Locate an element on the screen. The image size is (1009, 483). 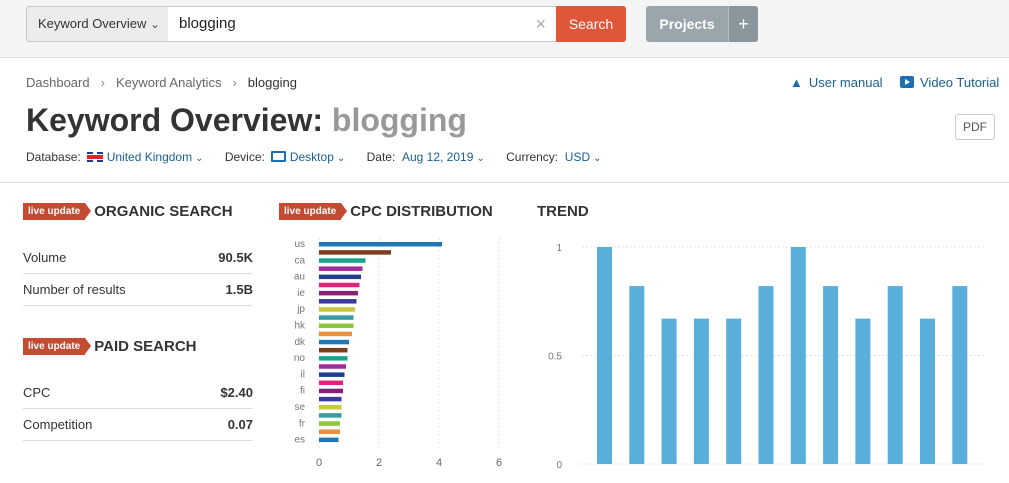
breadcrumb-dashboard: Dashboard is located at coordinates (58, 82).